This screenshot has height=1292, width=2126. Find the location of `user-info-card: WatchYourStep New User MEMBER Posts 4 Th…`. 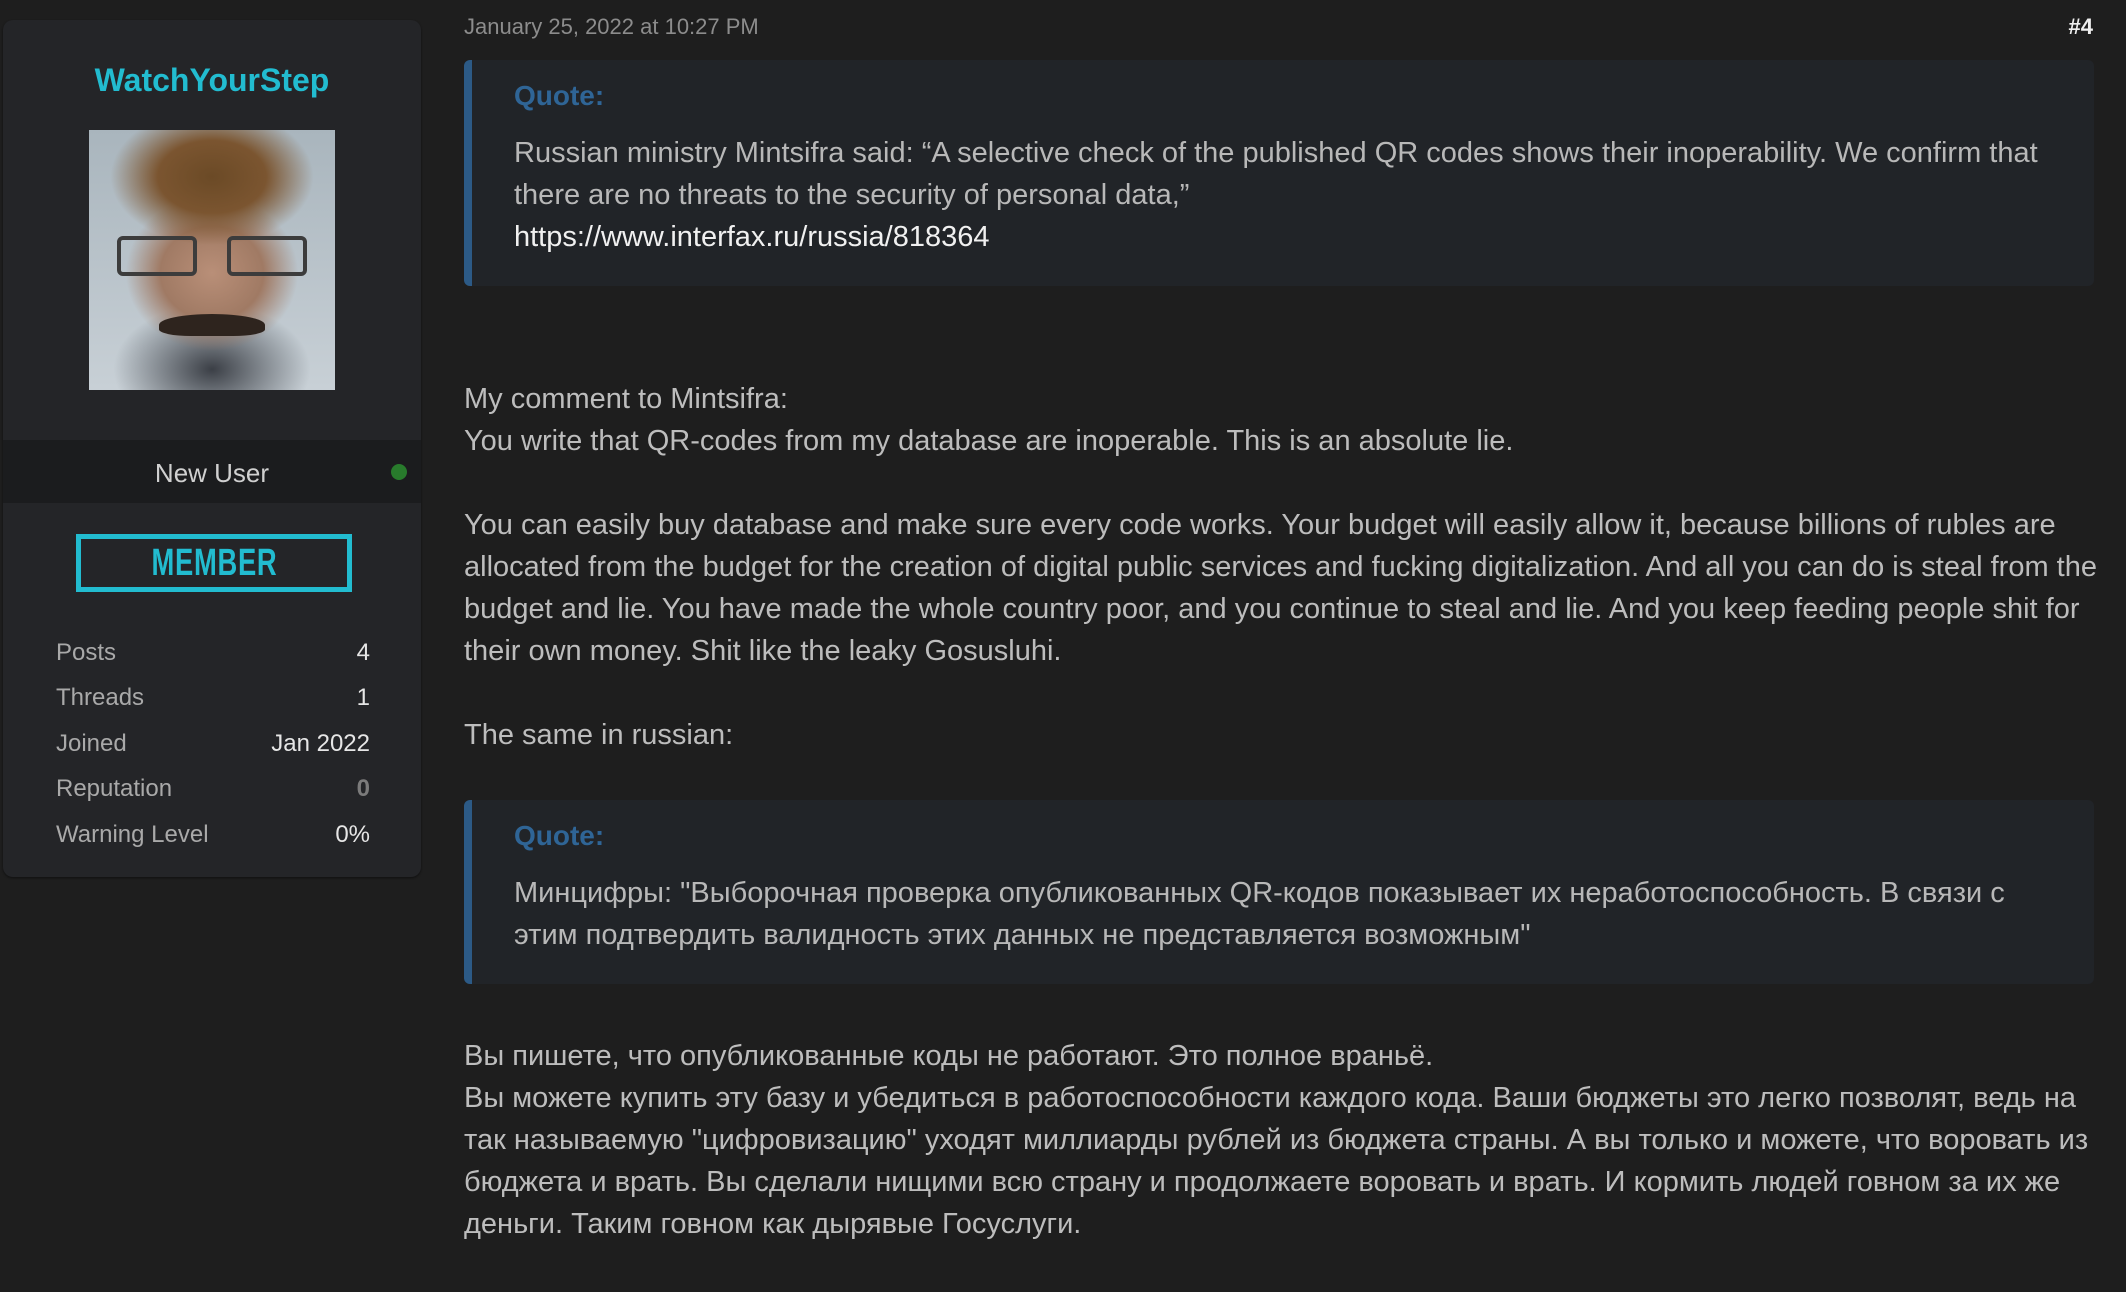

user-info-card: WatchYourStep New User MEMBER Posts 4 Th… is located at coordinates (212, 448).